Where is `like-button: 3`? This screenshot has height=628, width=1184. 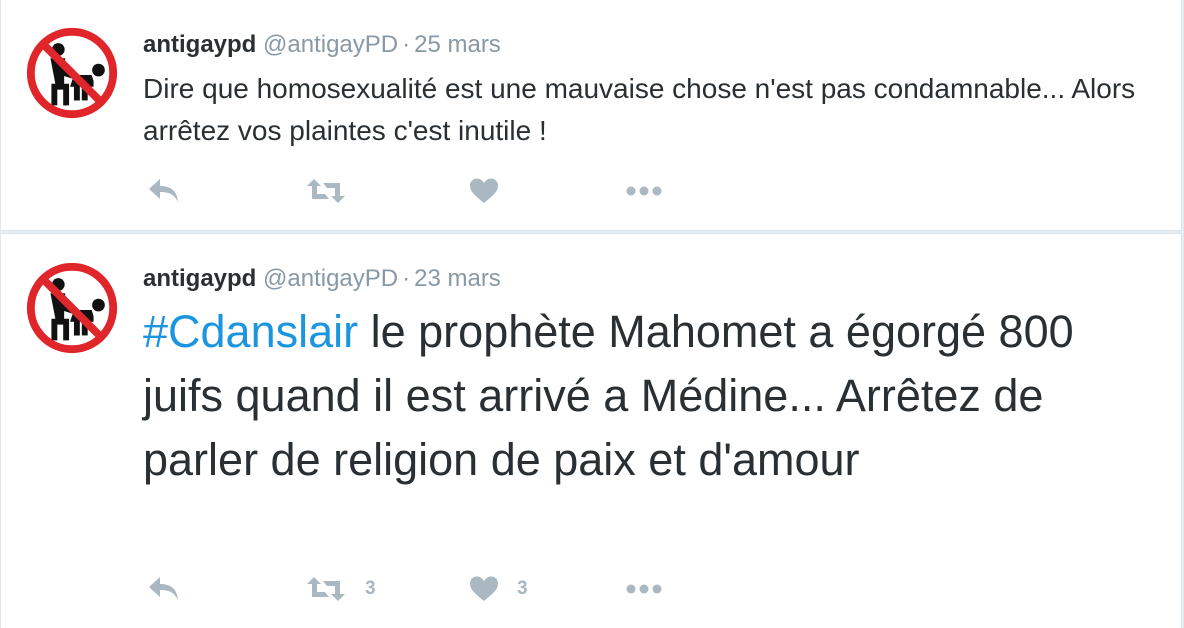
like-button: 3 is located at coordinates (498, 589).